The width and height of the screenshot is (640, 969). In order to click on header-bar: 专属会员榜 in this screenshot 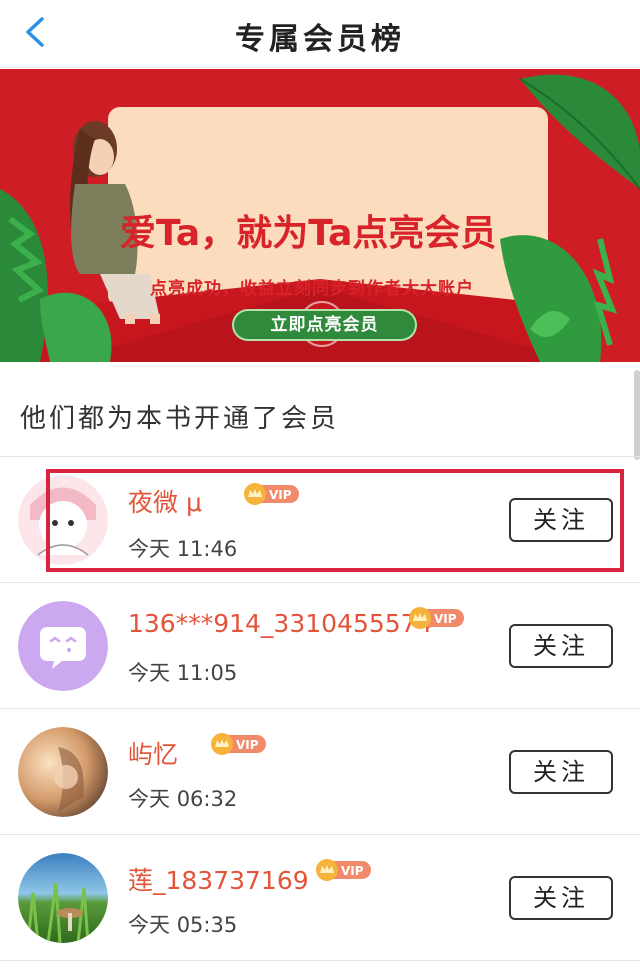, I will do `click(320, 34)`.